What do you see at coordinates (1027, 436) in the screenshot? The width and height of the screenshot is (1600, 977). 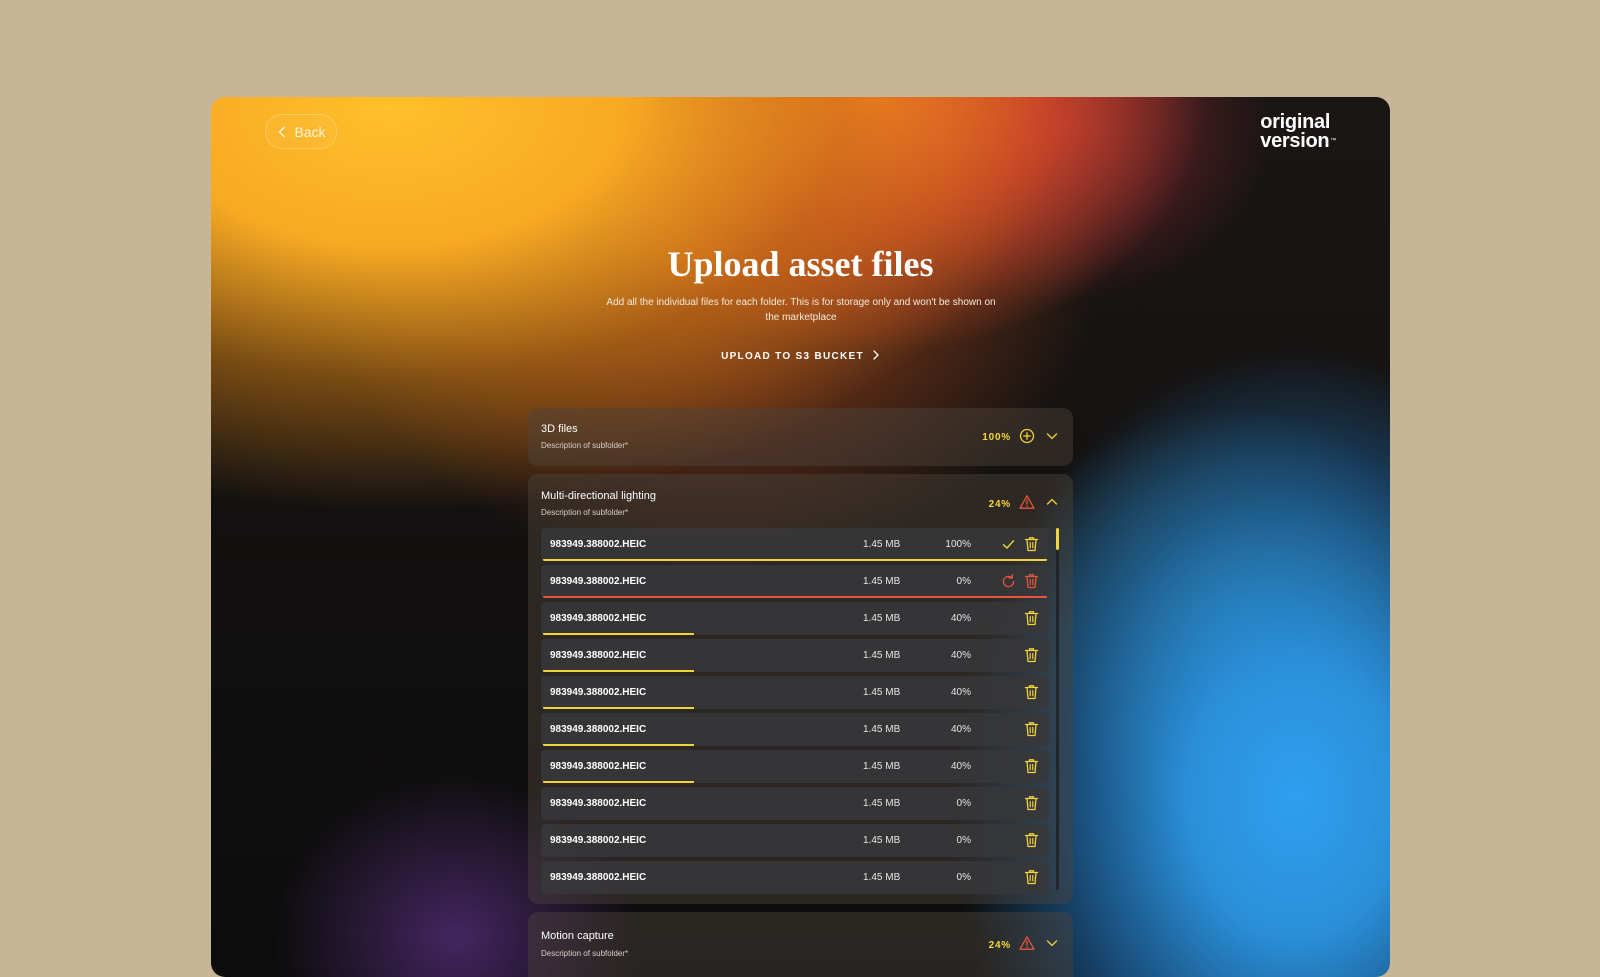 I see `plus-circle-icon` at bounding box center [1027, 436].